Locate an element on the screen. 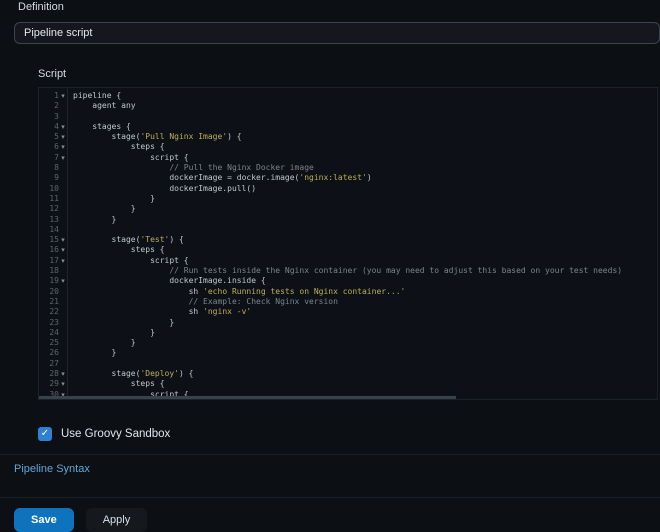 The width and height of the screenshot is (660, 532). code-text: steps { is located at coordinates (119, 147).